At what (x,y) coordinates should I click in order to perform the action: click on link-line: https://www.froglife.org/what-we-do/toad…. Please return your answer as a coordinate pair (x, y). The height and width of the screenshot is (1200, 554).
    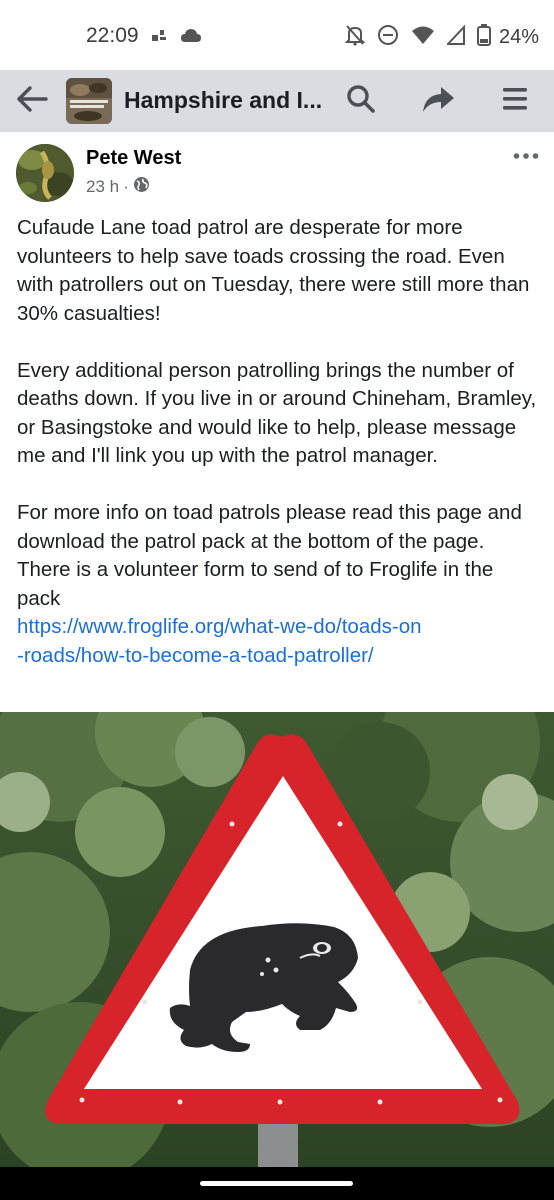
    Looking at the image, I should click on (219, 626).